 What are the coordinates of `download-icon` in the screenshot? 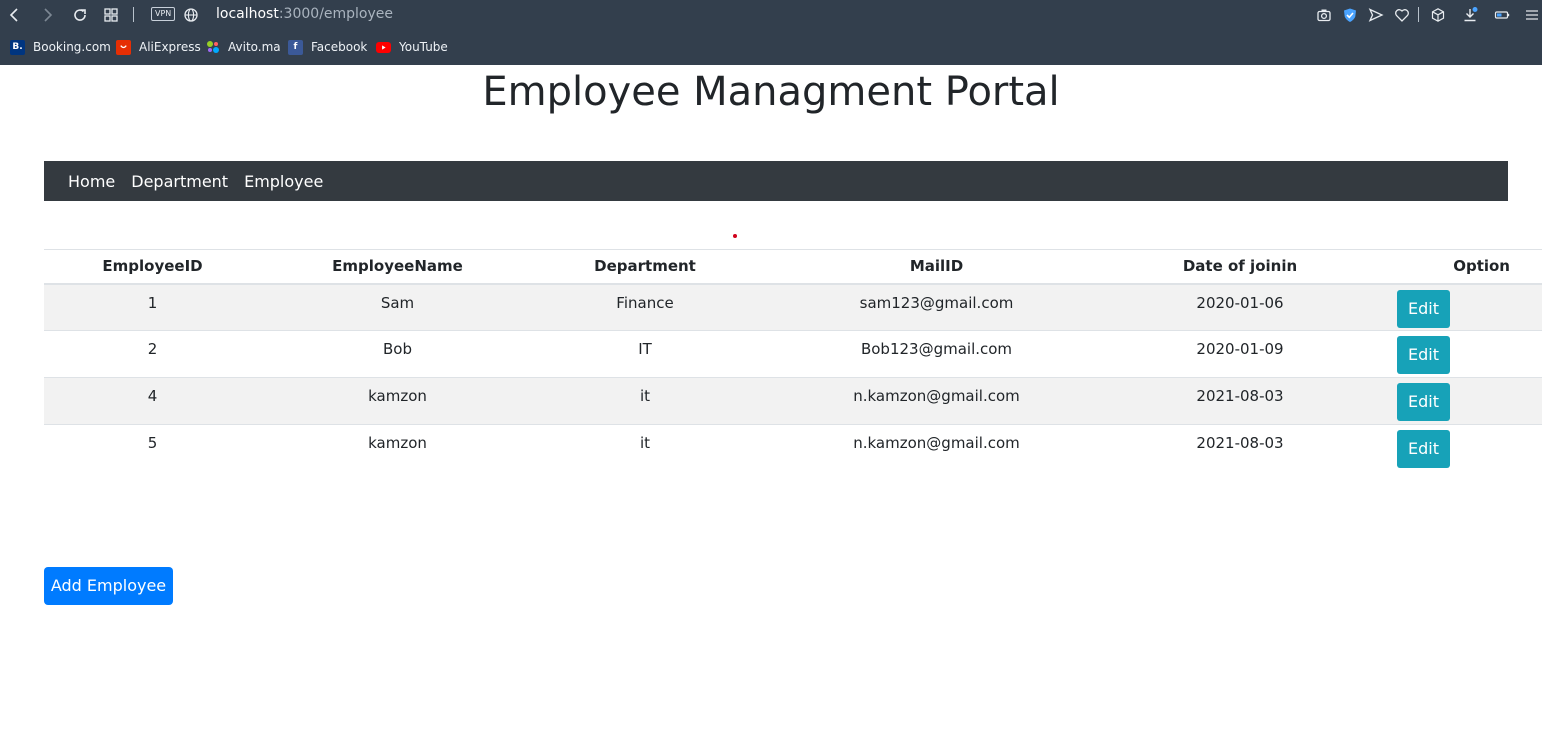 It's located at (1470, 15).